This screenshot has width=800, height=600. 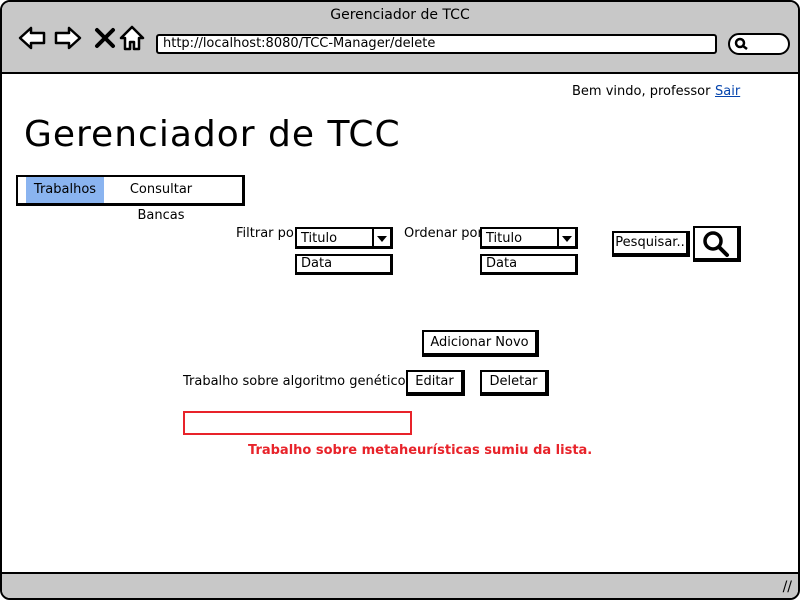 What do you see at coordinates (294, 381) in the screenshot?
I see `item-title: Trabalho sobre algoritmo genético` at bounding box center [294, 381].